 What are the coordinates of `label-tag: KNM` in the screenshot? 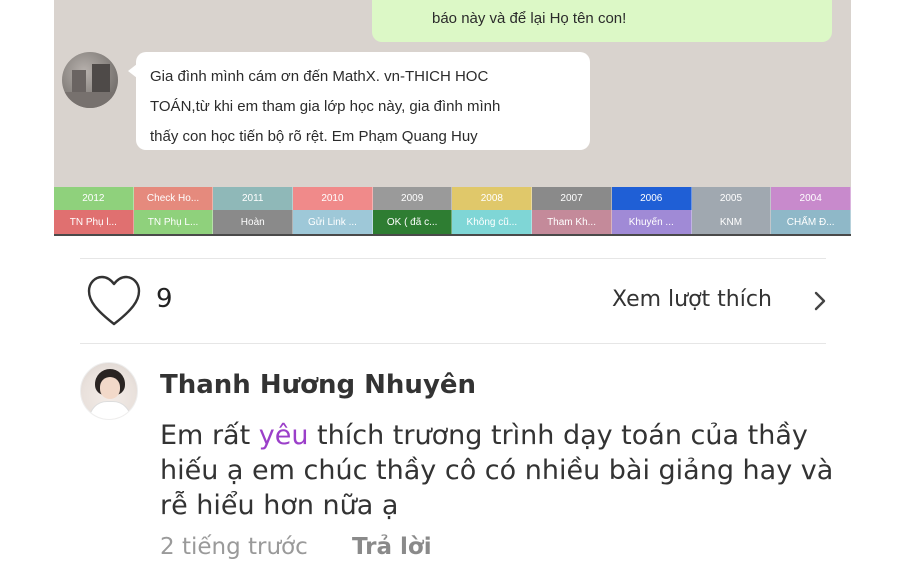 It's located at (731, 222).